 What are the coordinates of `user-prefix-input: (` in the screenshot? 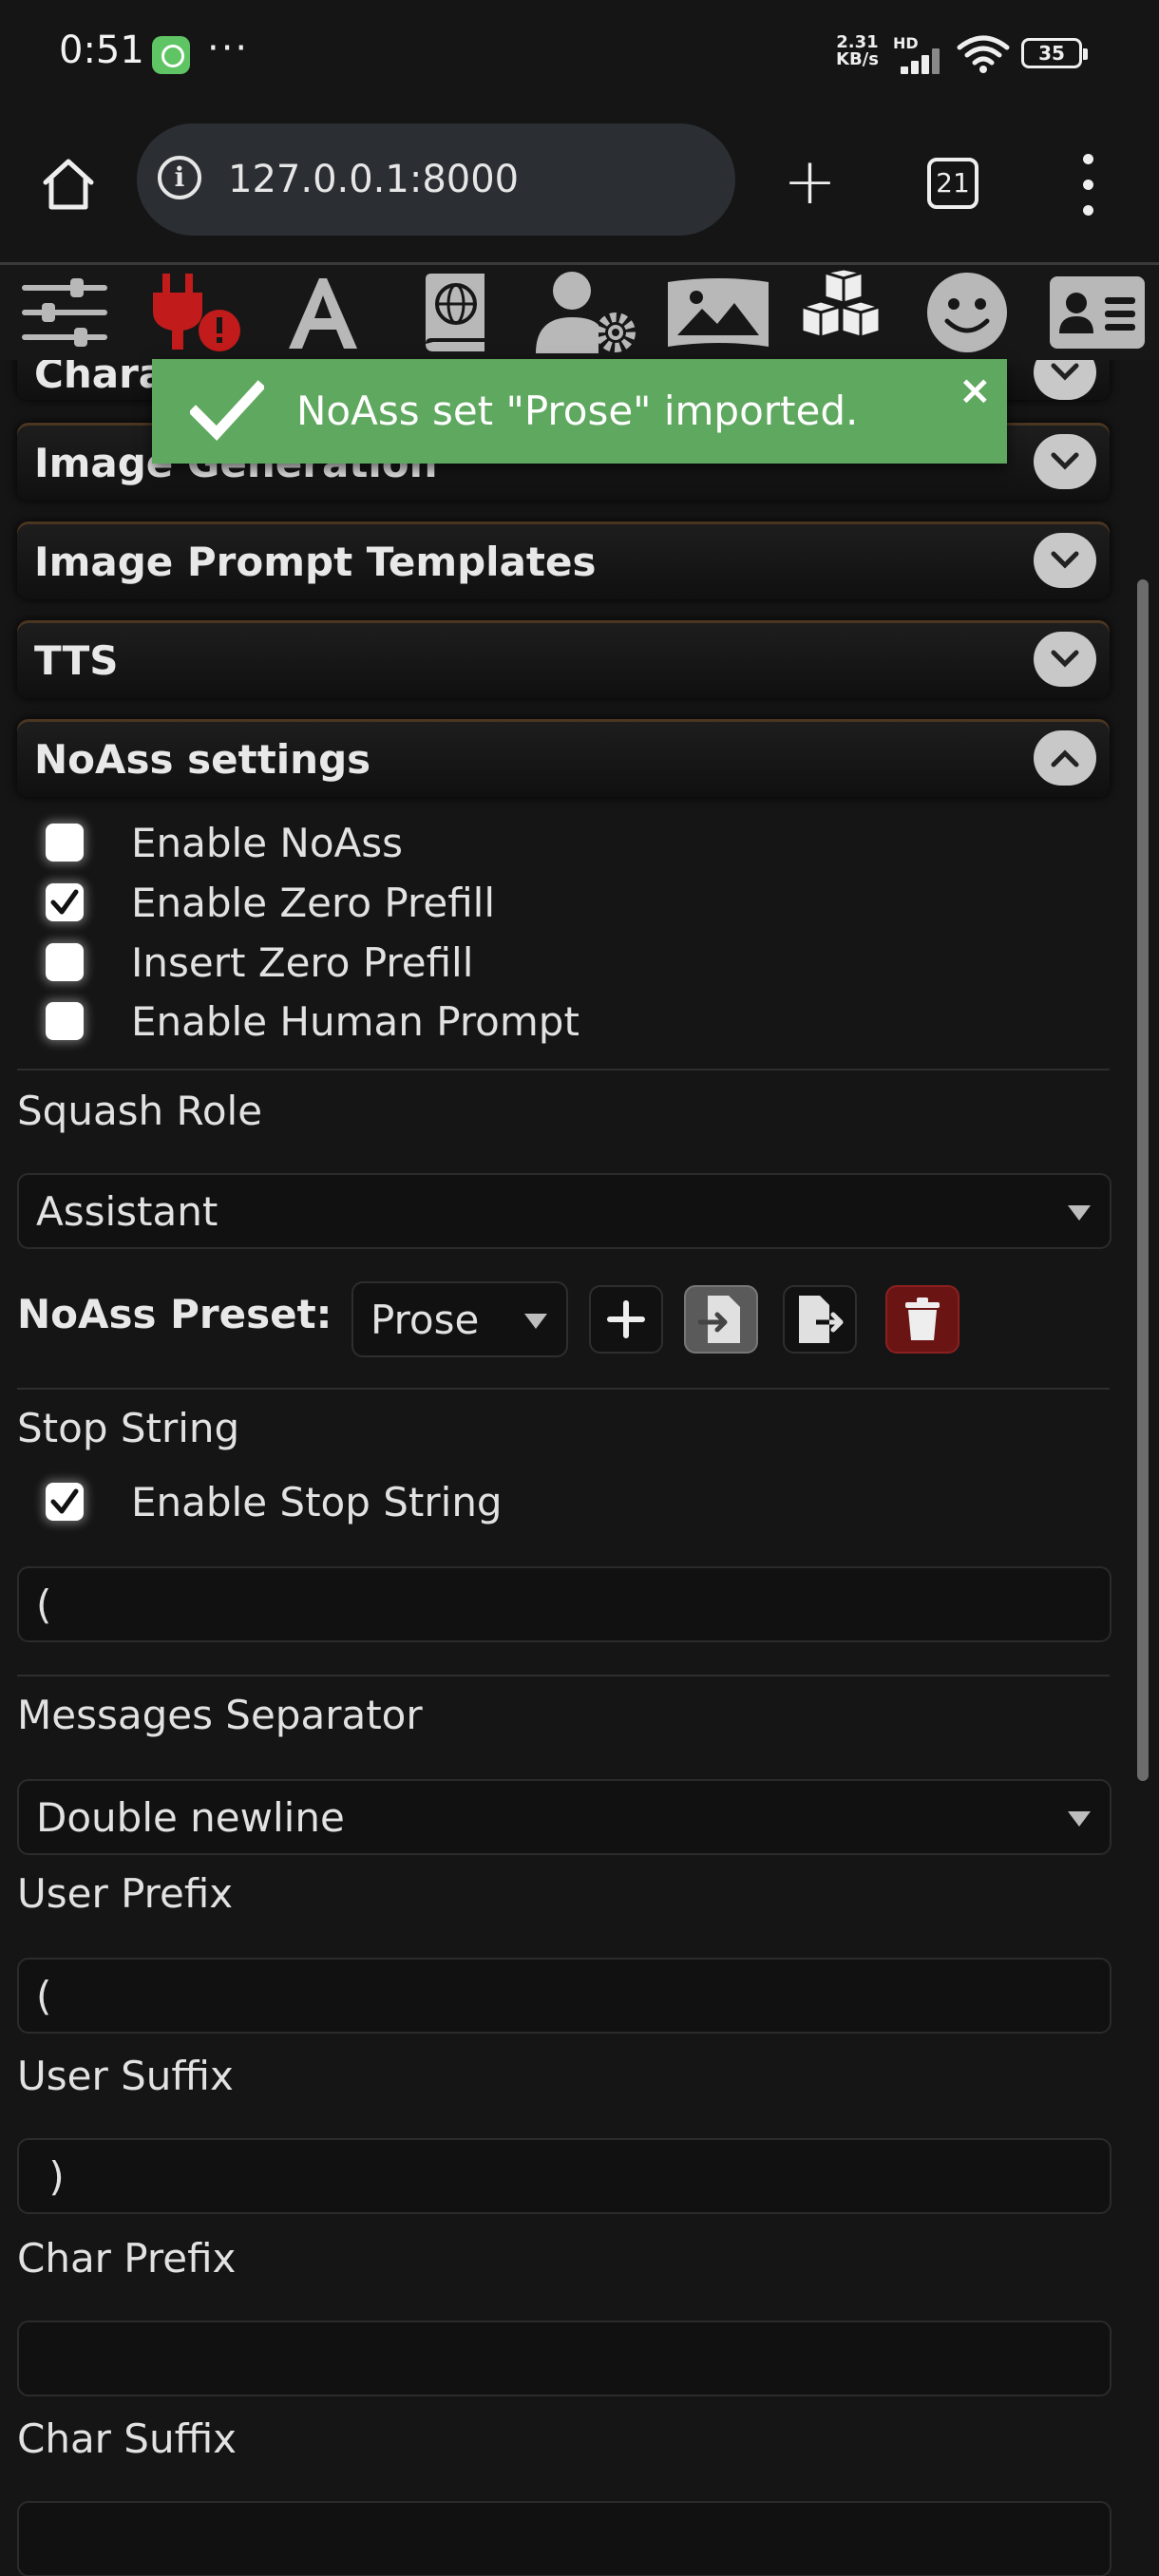 It's located at (564, 1996).